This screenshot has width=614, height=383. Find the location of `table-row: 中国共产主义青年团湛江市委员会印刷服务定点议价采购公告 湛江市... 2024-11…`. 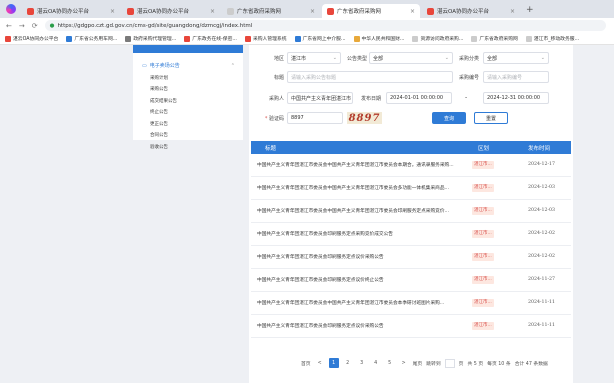

table-row: 中国共产主义青年团湛江市委员会印刷服务定点议价采购公告 湛江市... 2024-11… is located at coordinates (411, 326).